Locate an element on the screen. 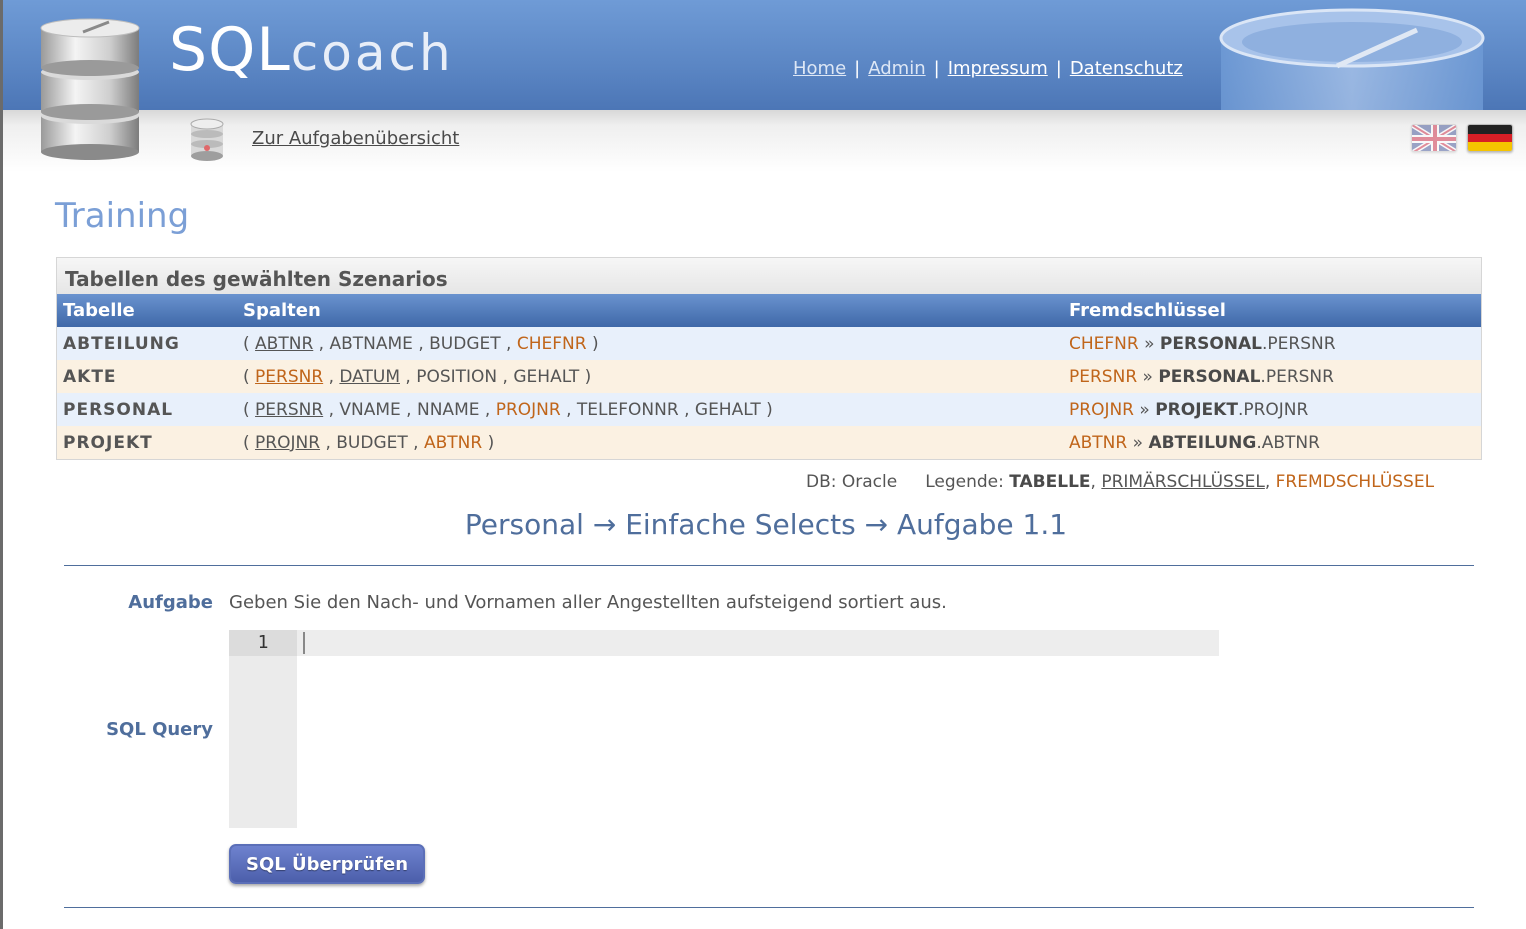 The height and width of the screenshot is (929, 1526). fk-column: PROJNR is located at coordinates (1101, 409).